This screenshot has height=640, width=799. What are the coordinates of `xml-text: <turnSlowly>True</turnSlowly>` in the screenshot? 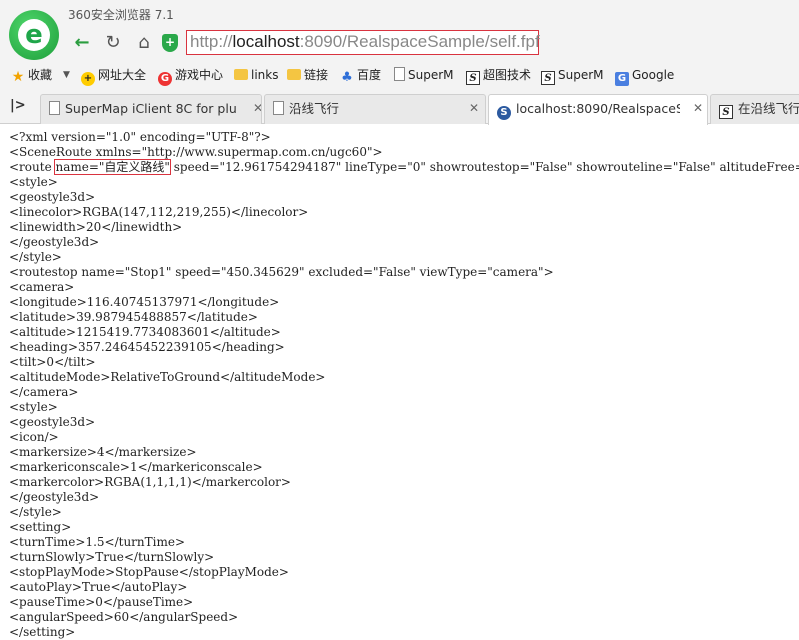 It's located at (112, 557).